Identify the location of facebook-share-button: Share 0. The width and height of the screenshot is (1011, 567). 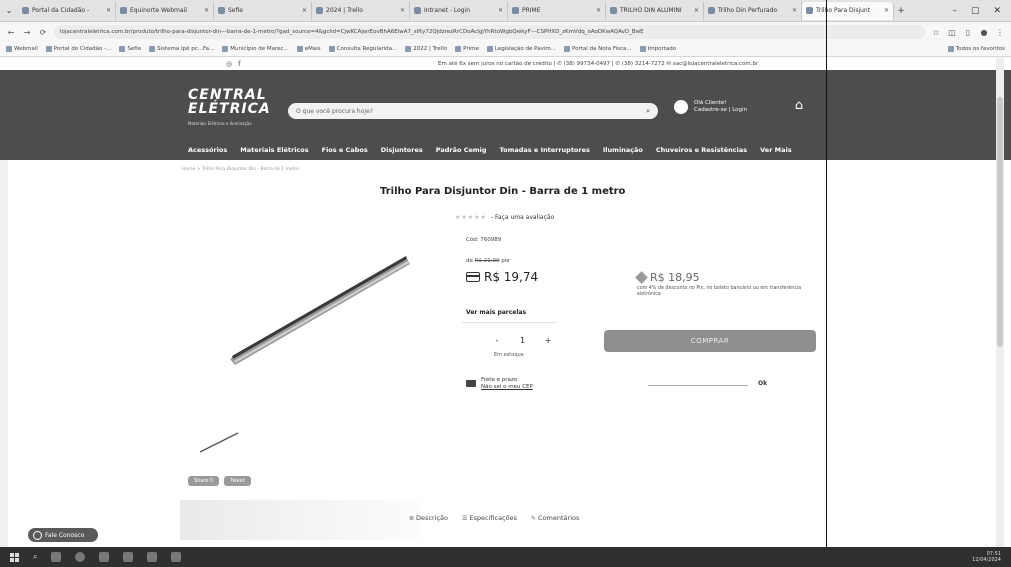
(204, 481).